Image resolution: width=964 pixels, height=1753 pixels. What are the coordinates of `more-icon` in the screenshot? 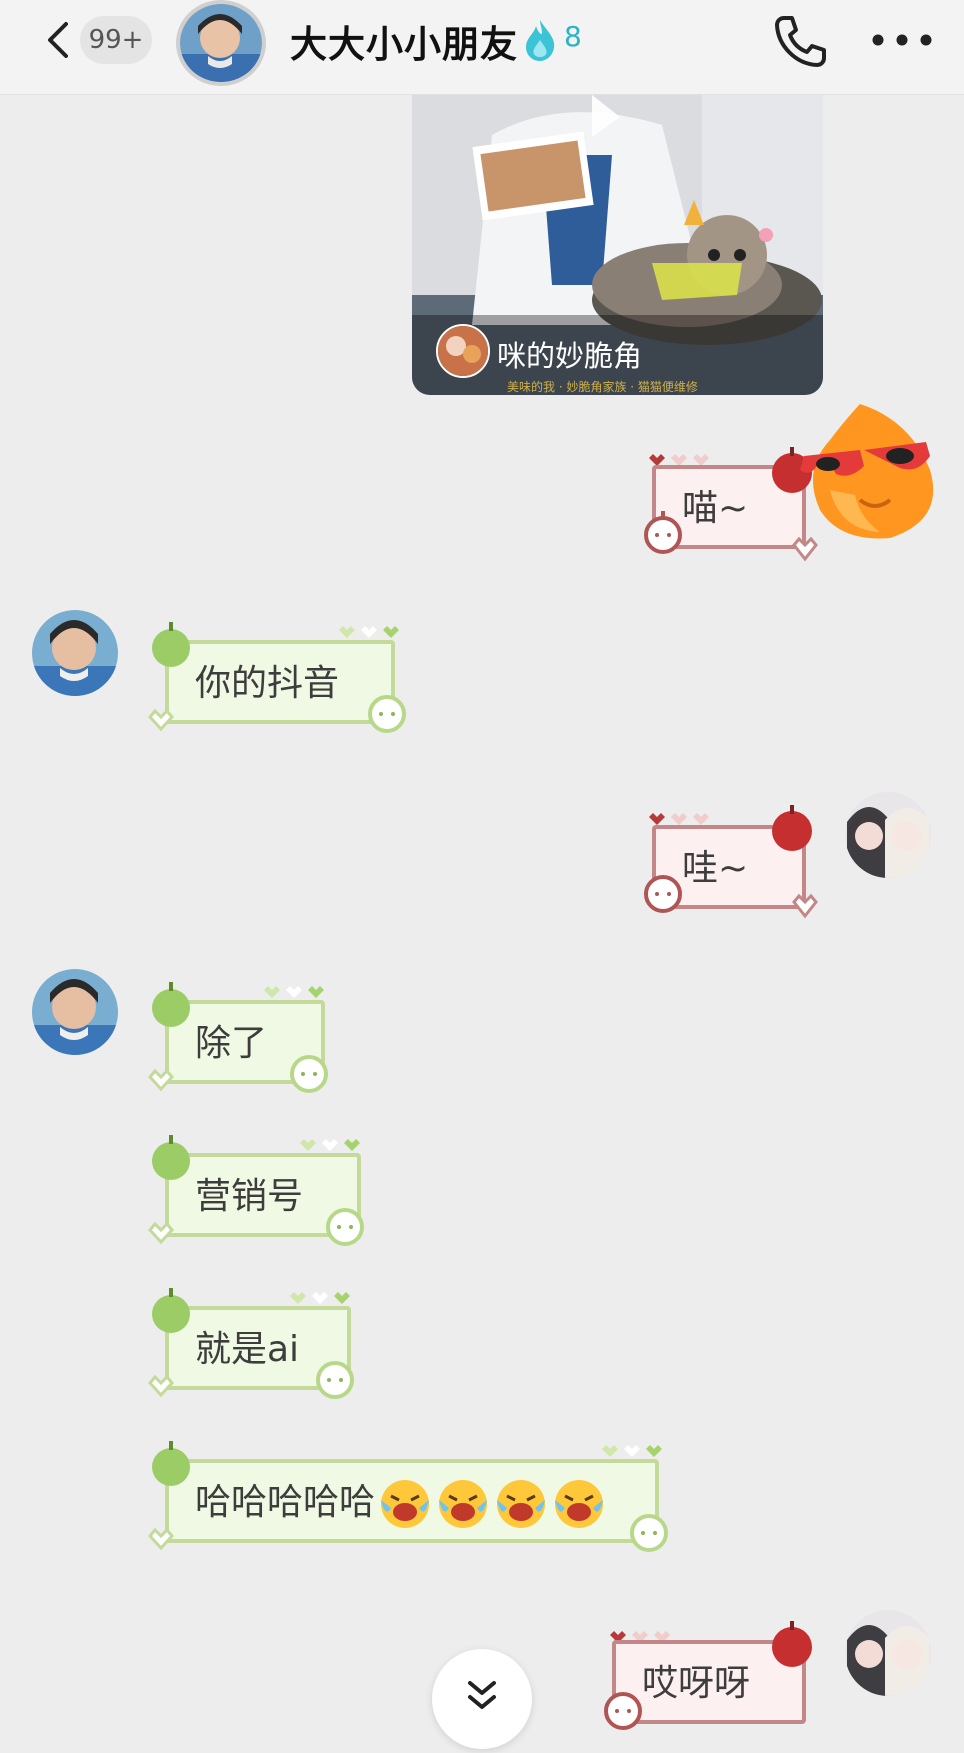 It's located at (902, 40).